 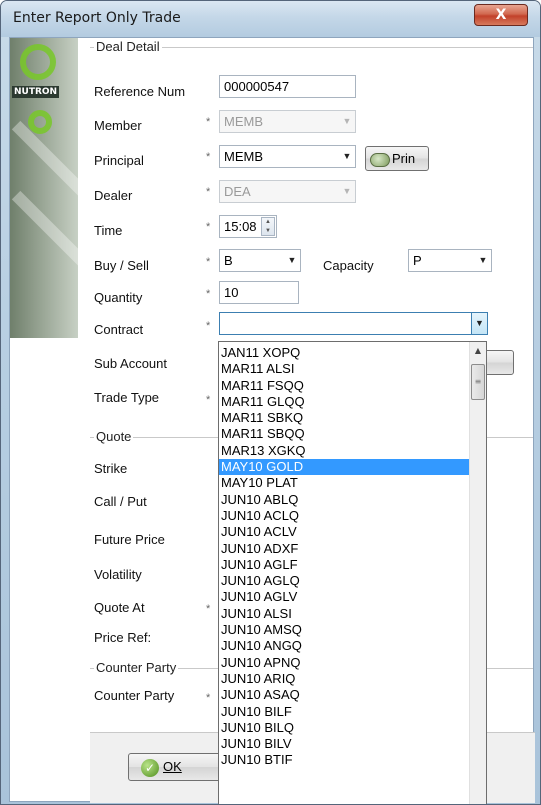 What do you see at coordinates (111, 468) in the screenshot?
I see `strike-label: Strike` at bounding box center [111, 468].